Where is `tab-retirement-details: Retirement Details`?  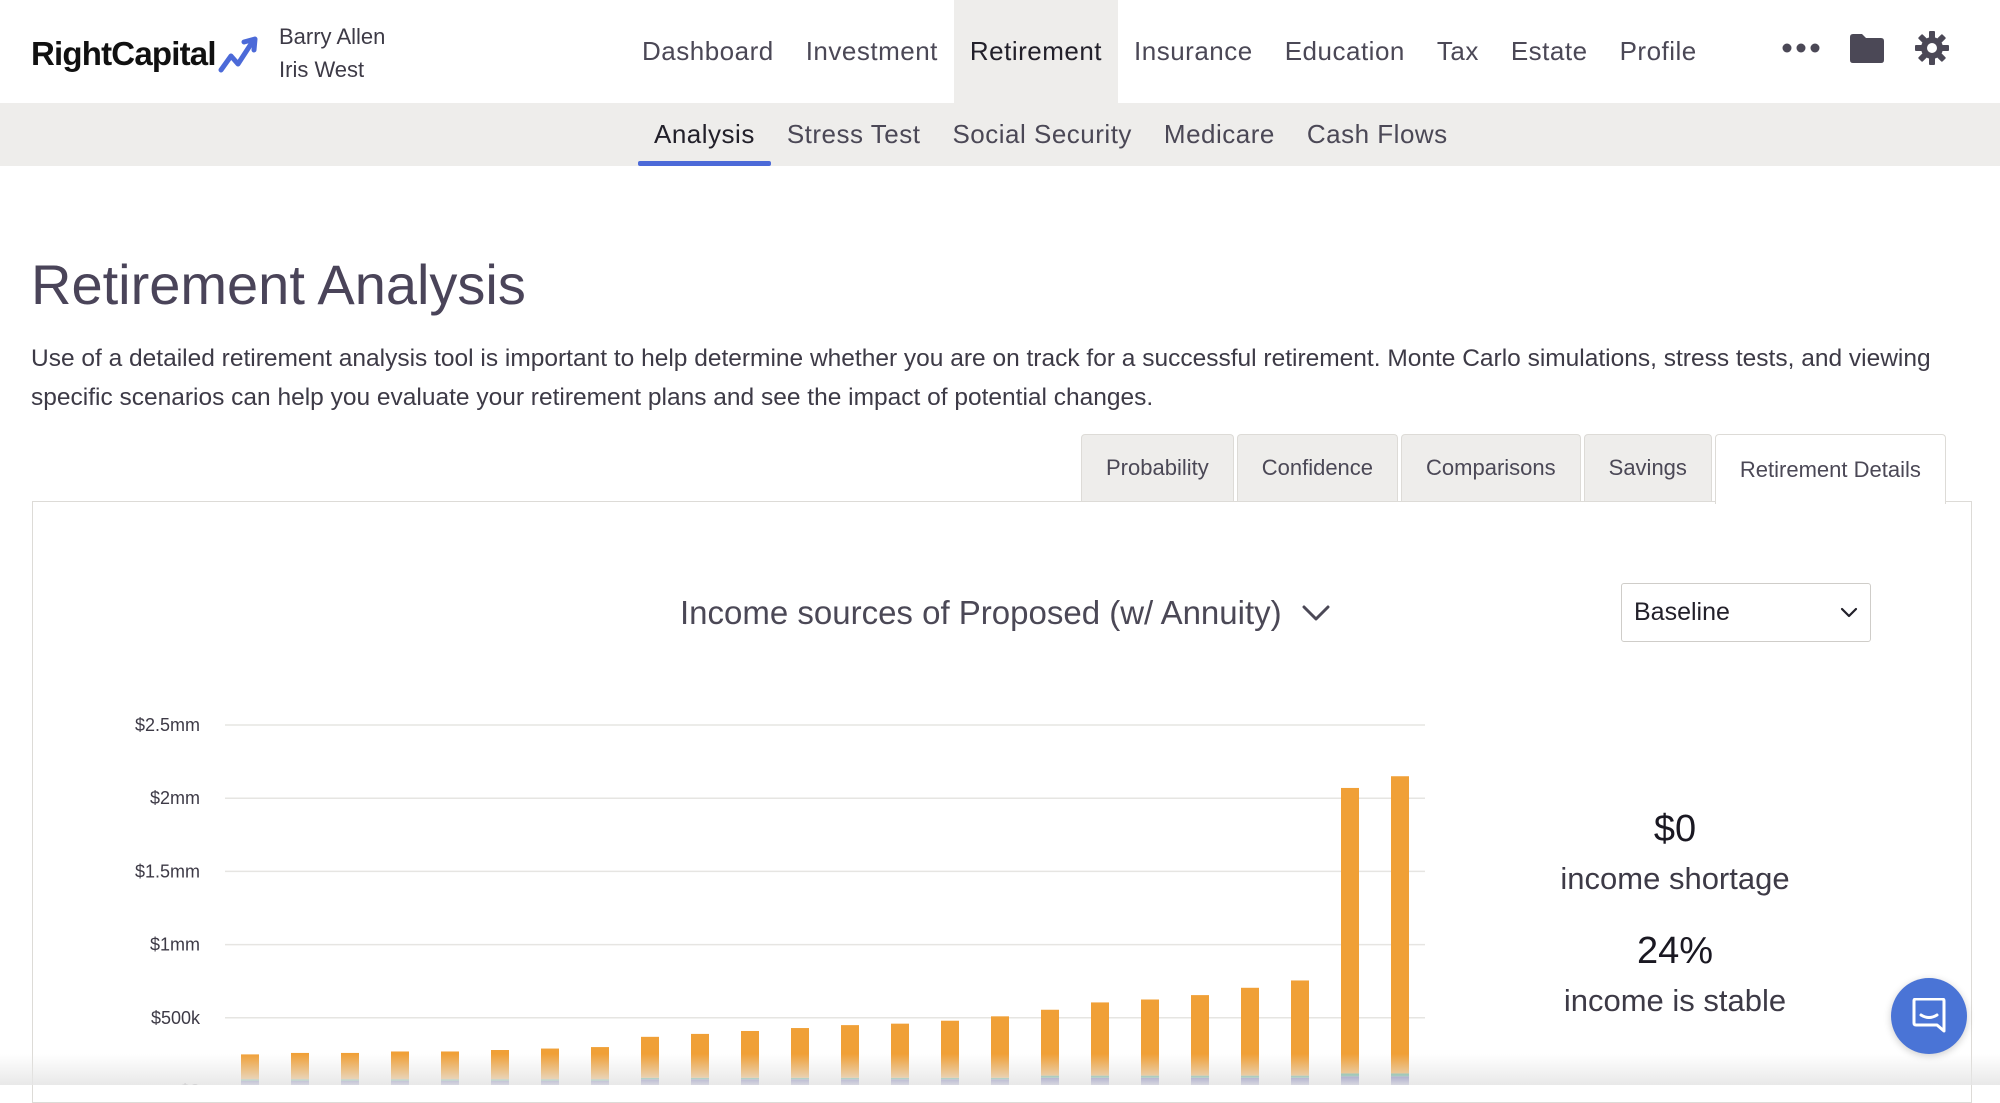 tab-retirement-details: Retirement Details is located at coordinates (1830, 469).